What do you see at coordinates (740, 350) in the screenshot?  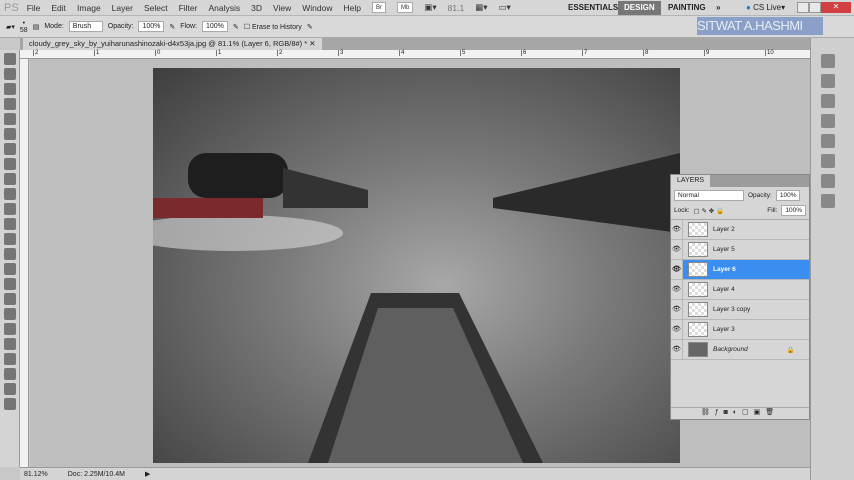 I see `layer-row-background: 👁 Background 🔒` at bounding box center [740, 350].